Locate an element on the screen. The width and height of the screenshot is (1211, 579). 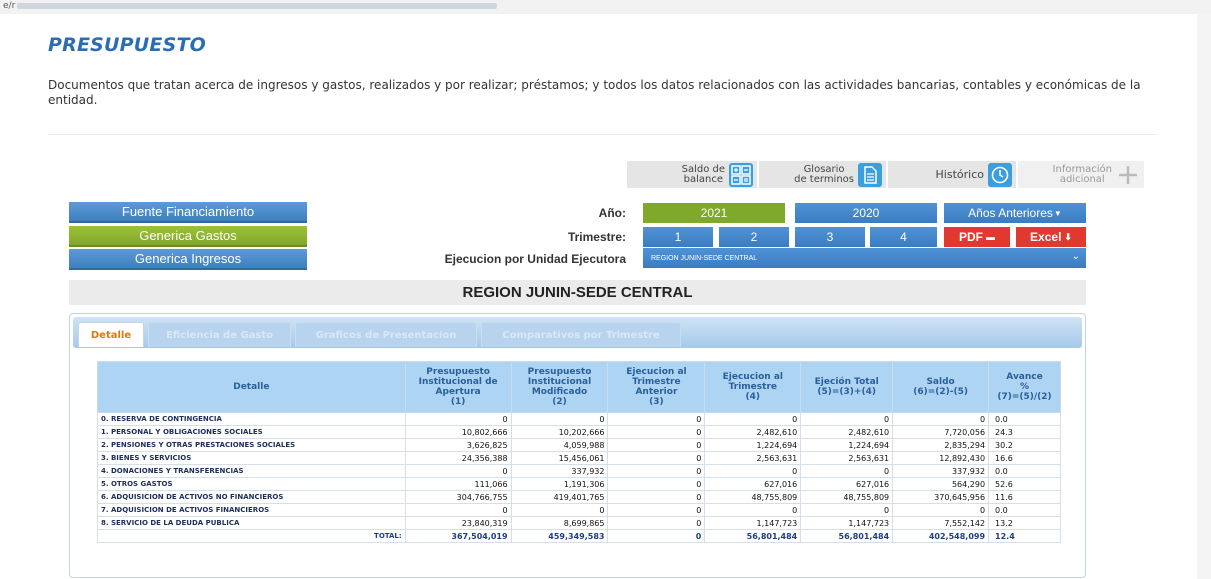
calculator-icon is located at coordinates (741, 174).